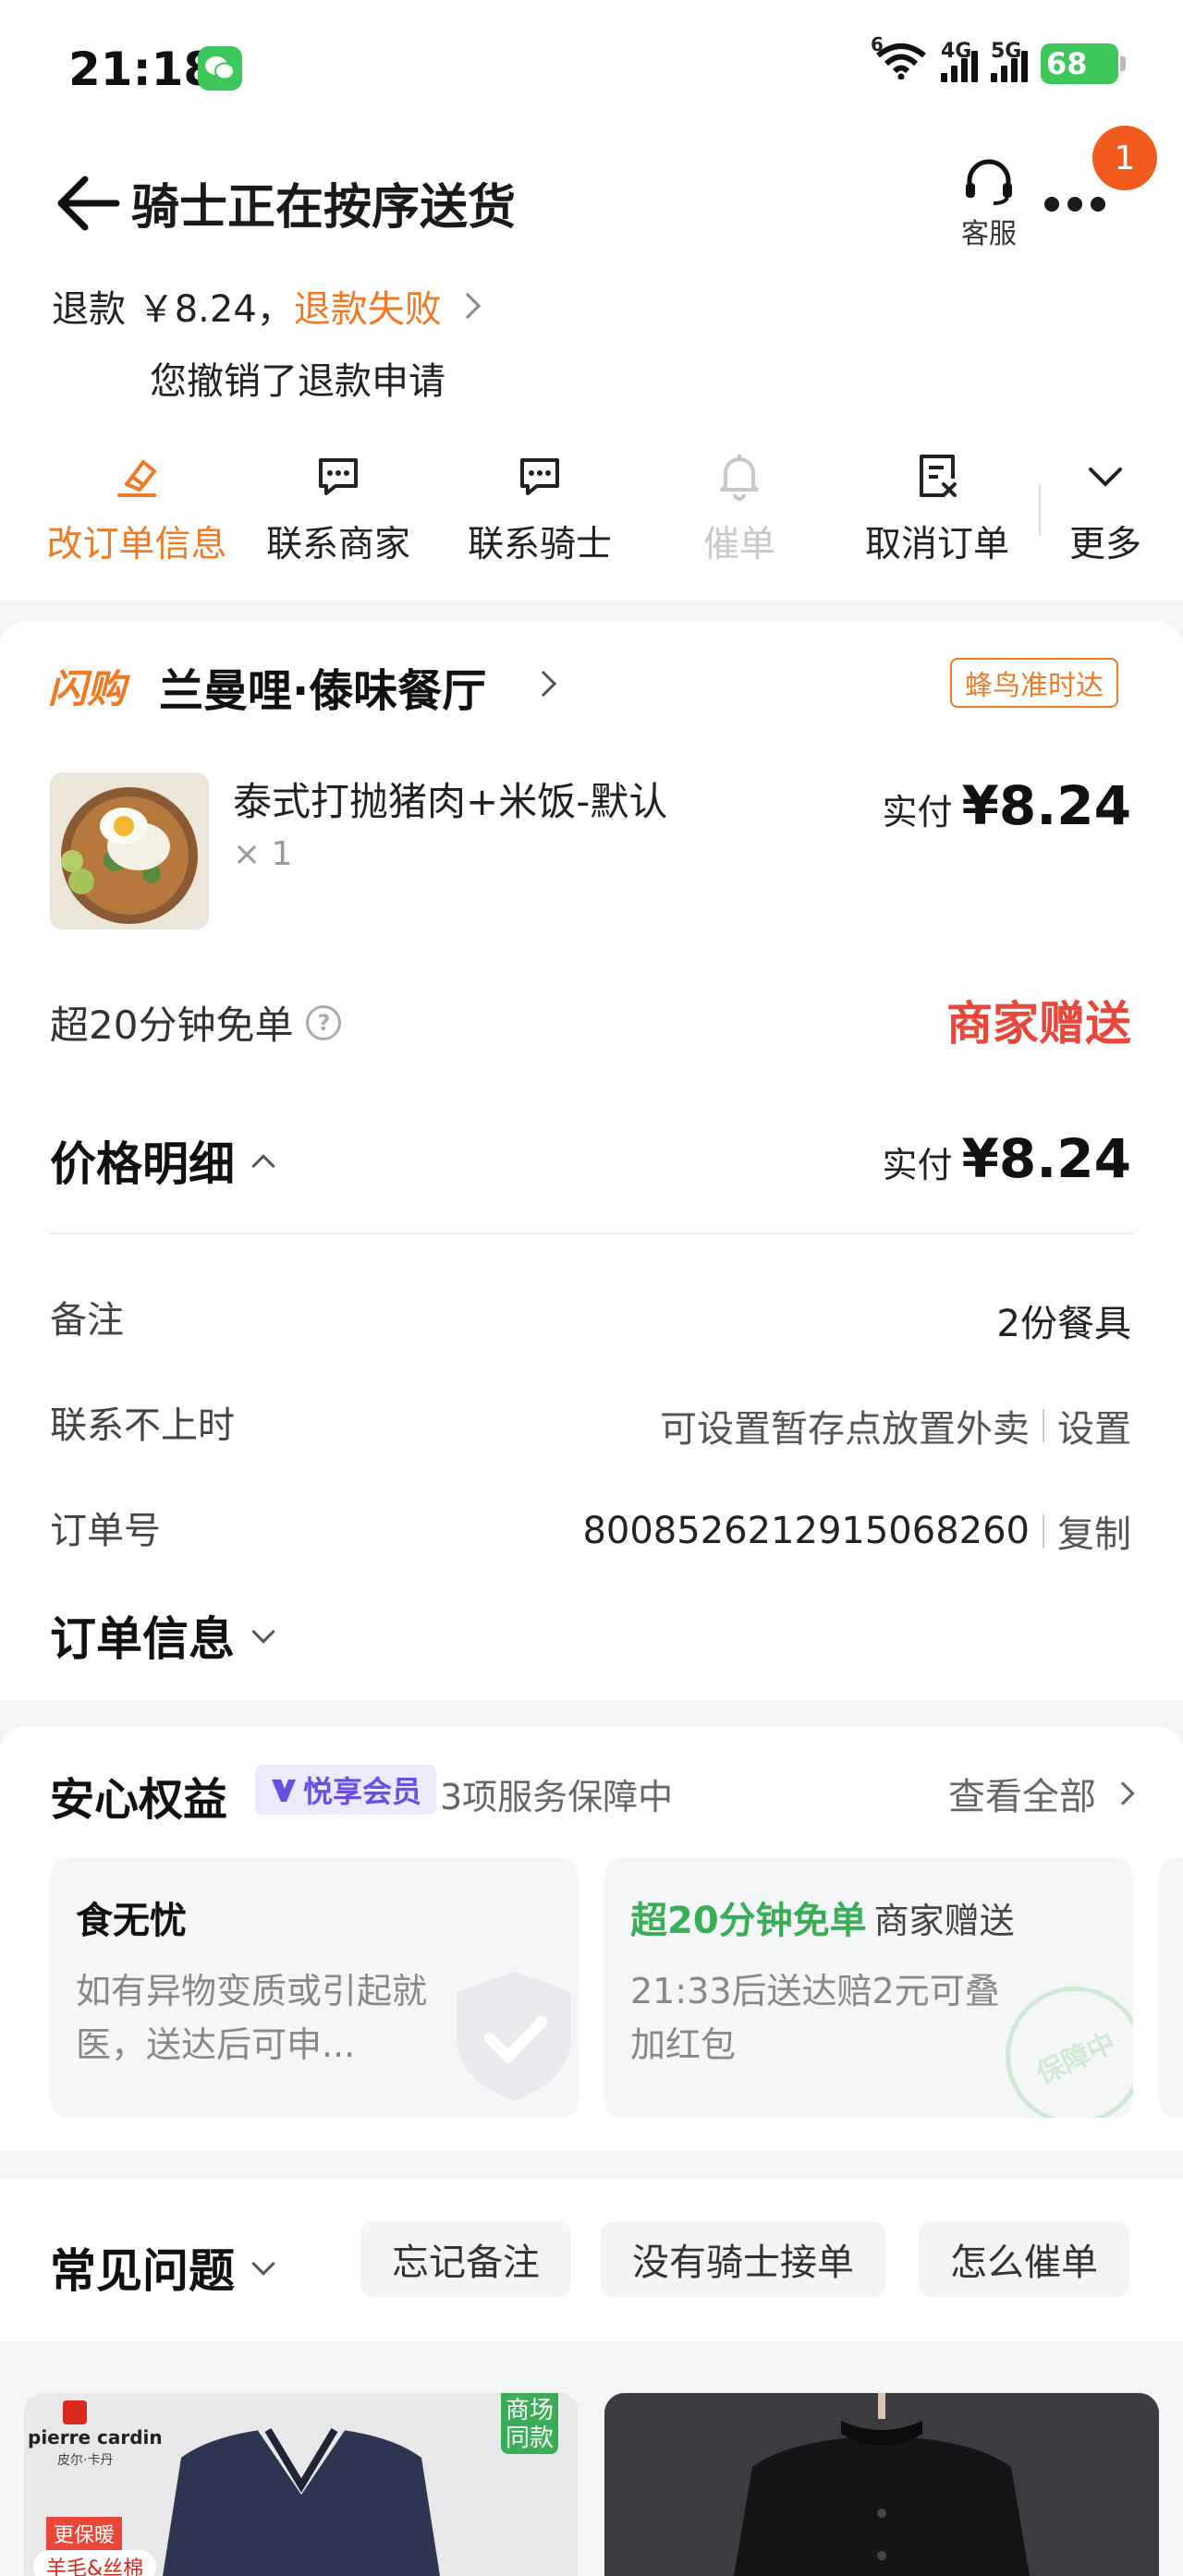 This screenshot has height=2576, width=1183. What do you see at coordinates (105, 1531) in the screenshot?
I see `order-number-label: 订单号` at bounding box center [105, 1531].